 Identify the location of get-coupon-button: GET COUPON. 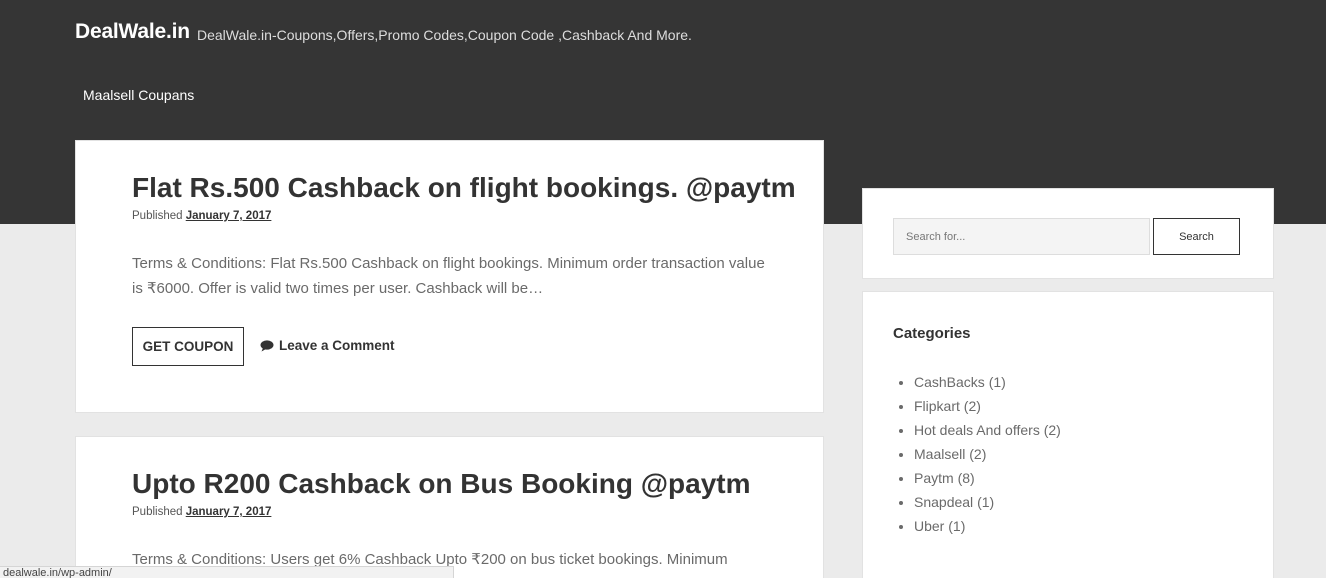
(188, 346).